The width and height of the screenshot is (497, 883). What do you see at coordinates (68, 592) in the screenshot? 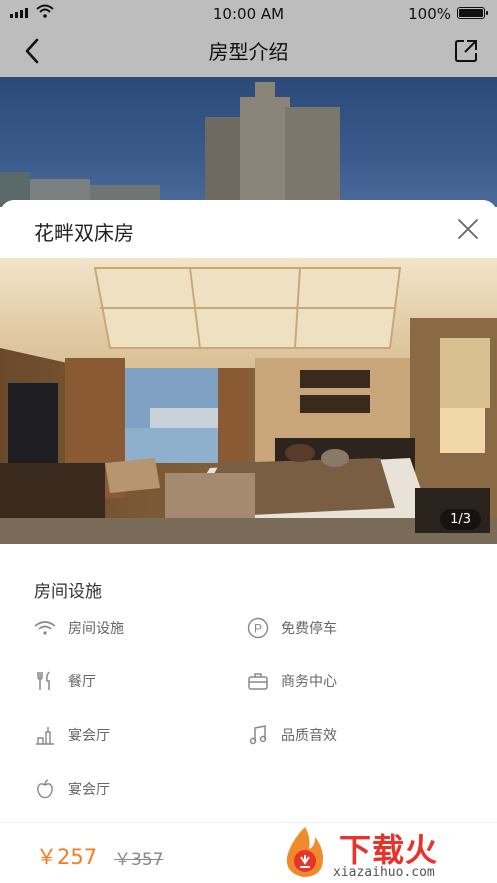
I see `section-title: 房间设施` at bounding box center [68, 592].